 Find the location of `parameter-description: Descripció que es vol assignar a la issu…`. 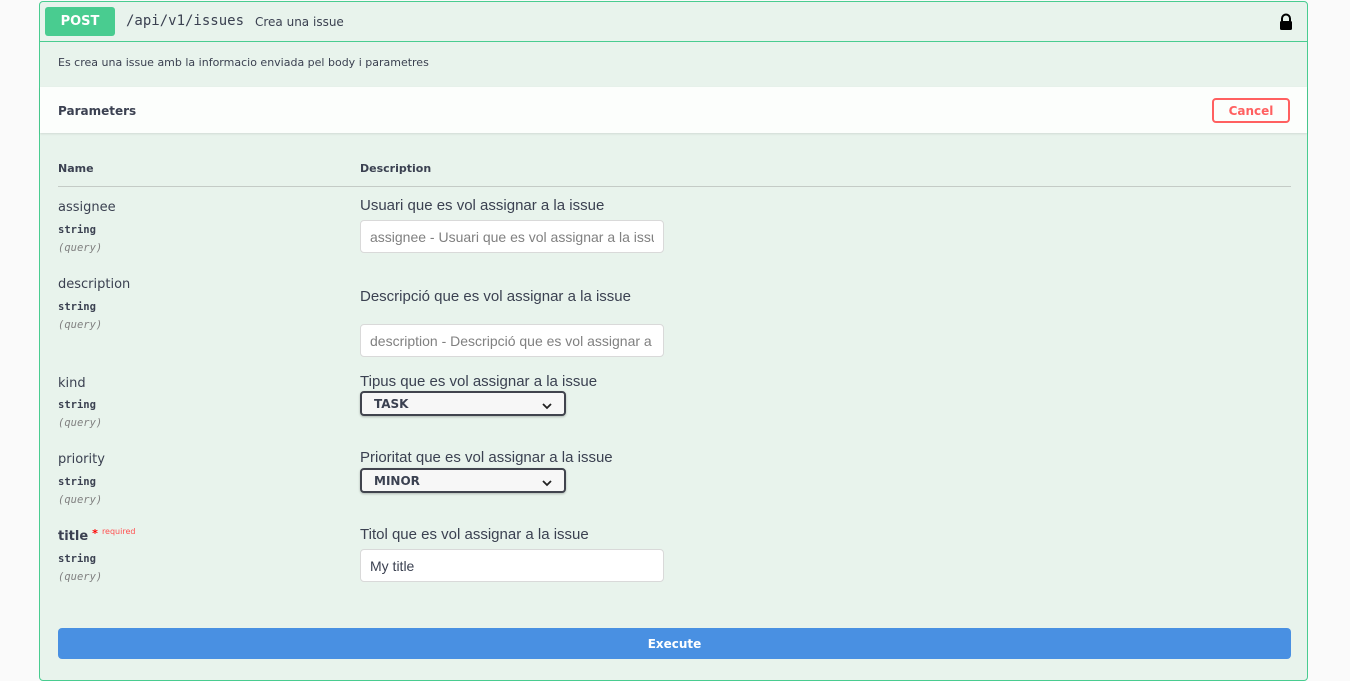

parameter-description: Descripció que es vol assignar a la issu… is located at coordinates (495, 296).